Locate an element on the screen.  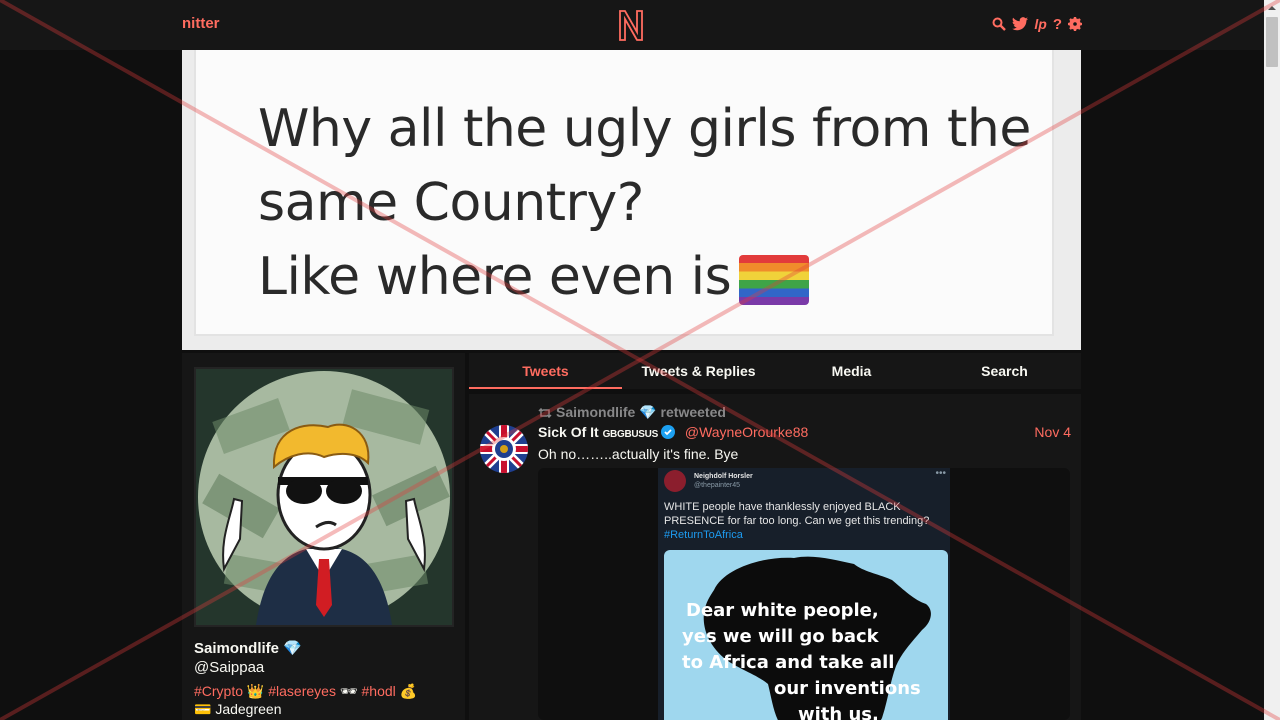
banner-line: same Country? is located at coordinates (451, 203).